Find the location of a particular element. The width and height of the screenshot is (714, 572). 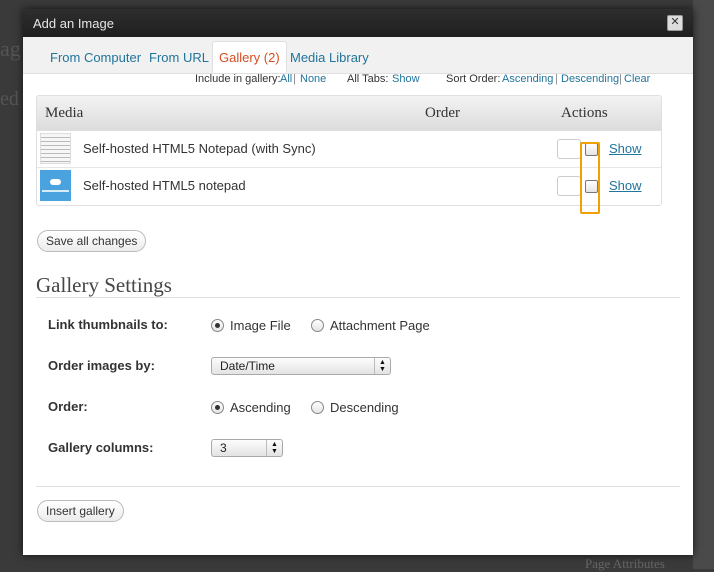

order-label: Order: is located at coordinates (68, 406).